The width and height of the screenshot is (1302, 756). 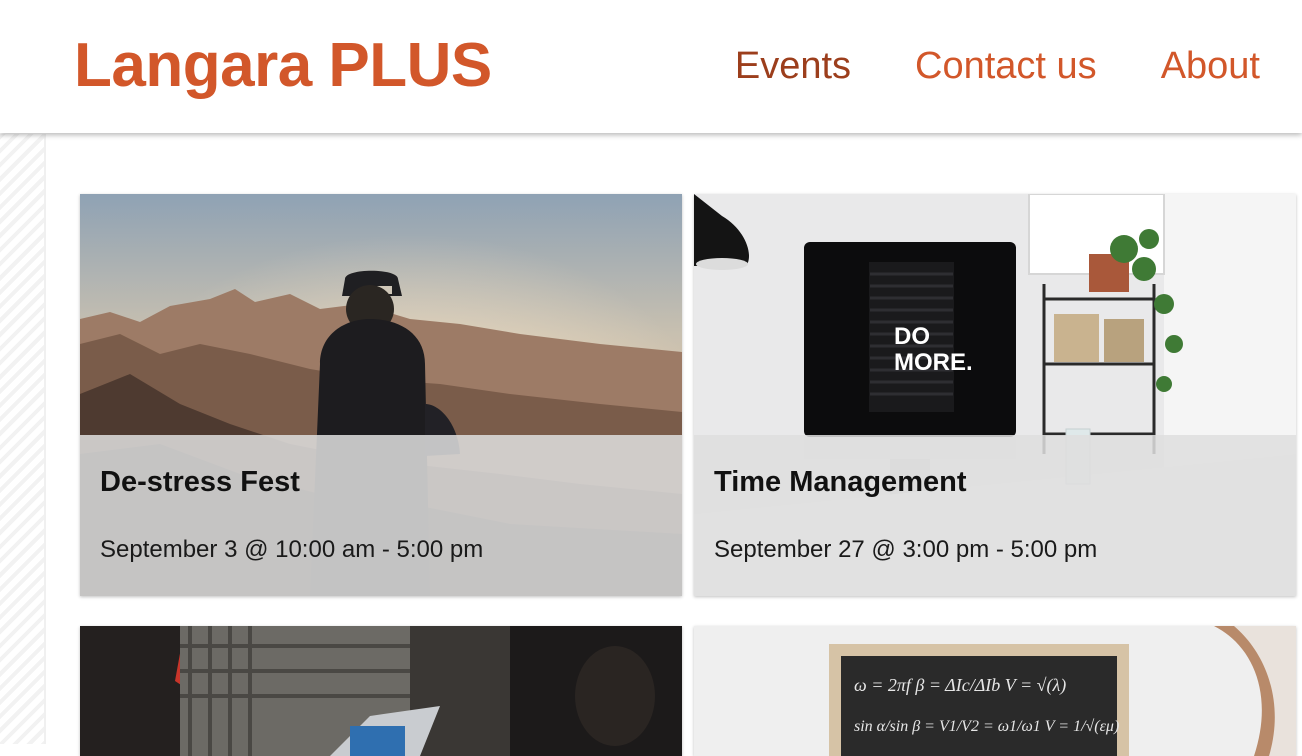 I want to click on event-date: September 27 @ 3:00 pm - 5:00 pm, so click(x=906, y=549).